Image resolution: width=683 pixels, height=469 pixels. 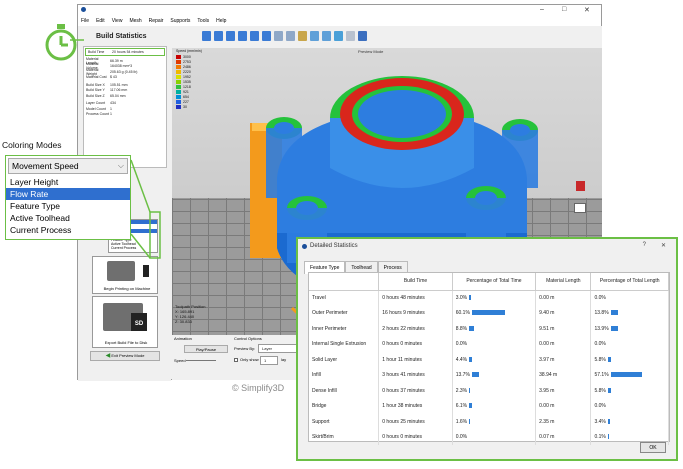 I want to click on play-pause-button: Play/Pause, so click(x=206, y=349).